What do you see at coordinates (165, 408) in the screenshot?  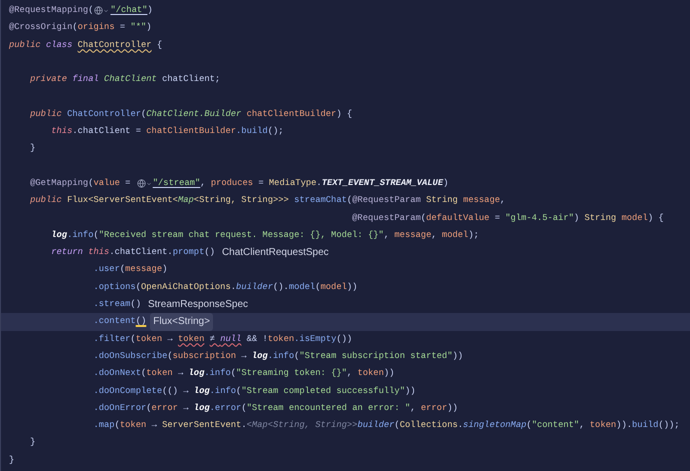 I see `identifier-text: error` at bounding box center [165, 408].